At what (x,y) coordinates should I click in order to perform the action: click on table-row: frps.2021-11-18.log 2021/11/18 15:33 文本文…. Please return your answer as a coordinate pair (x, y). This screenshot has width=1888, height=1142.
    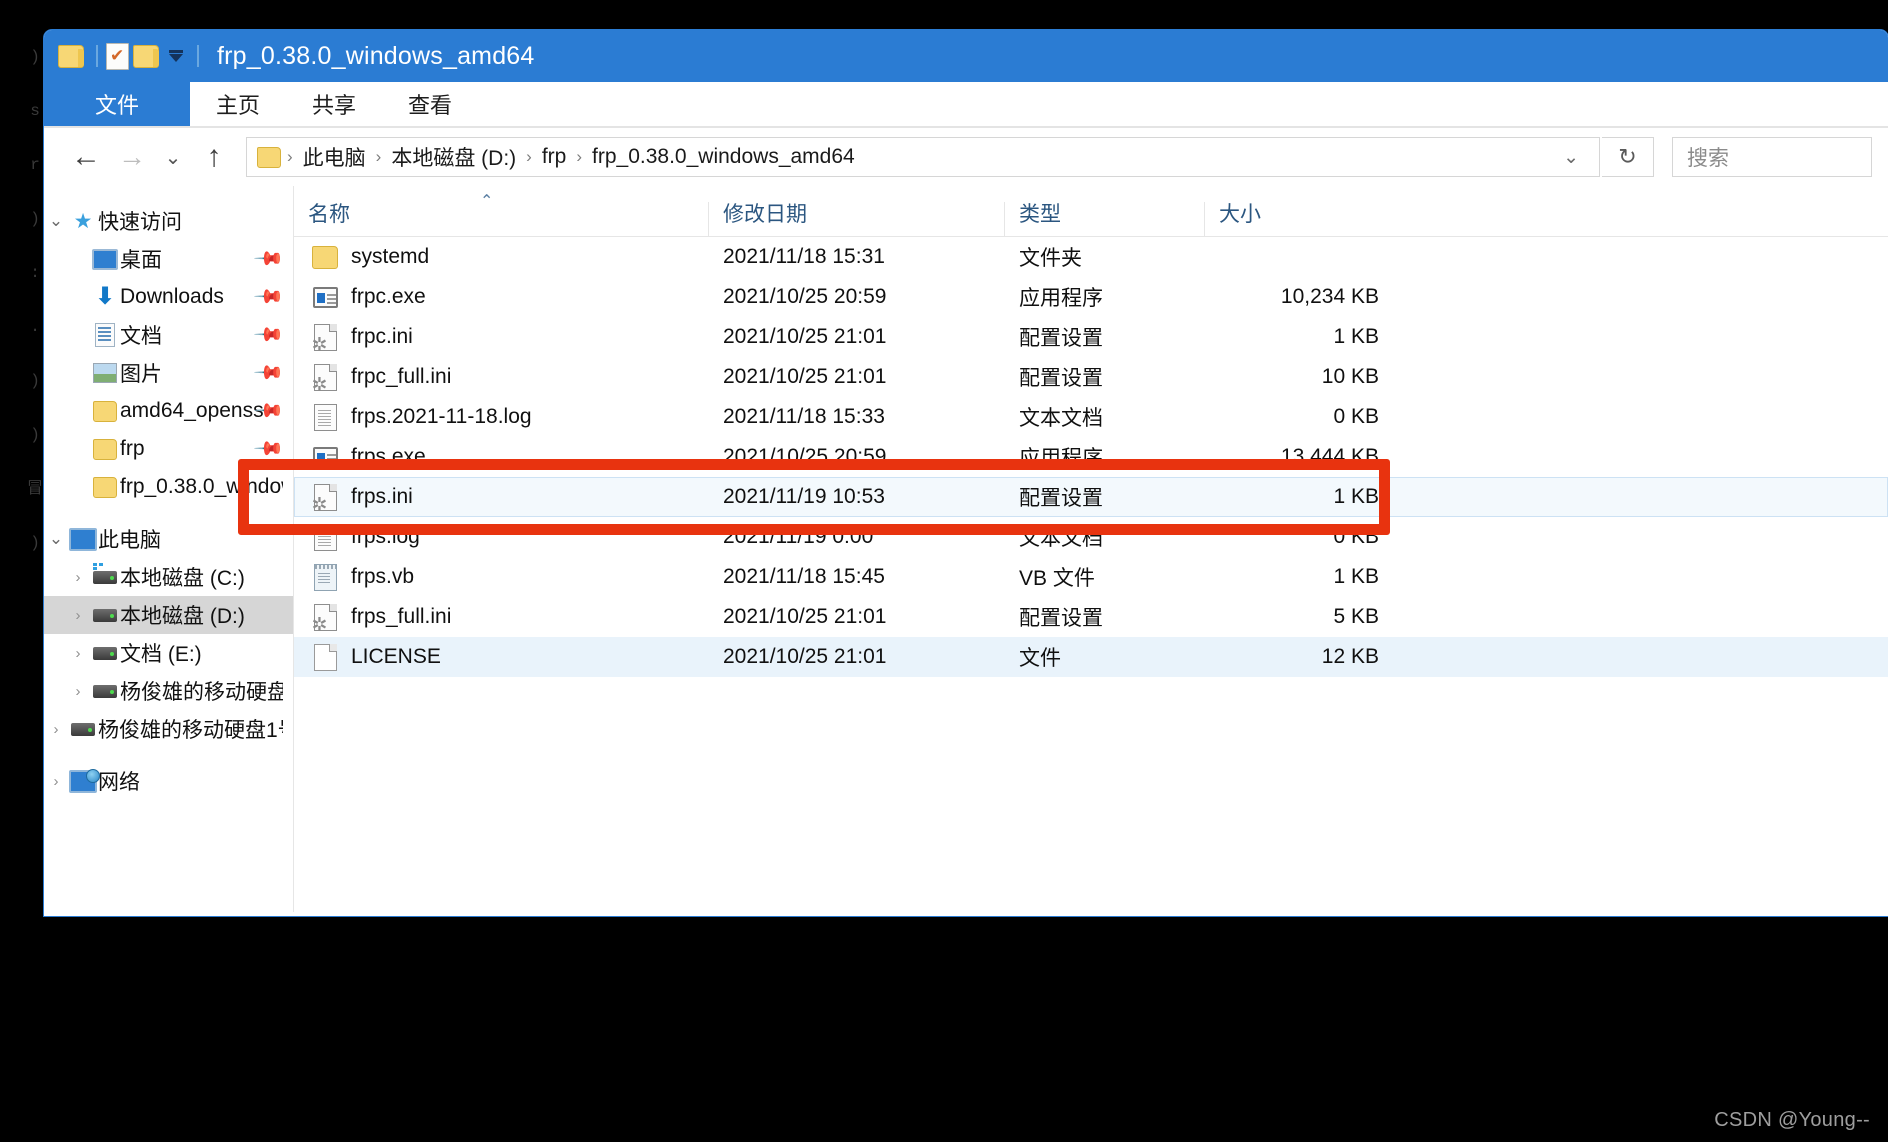
    Looking at the image, I should click on (1091, 417).